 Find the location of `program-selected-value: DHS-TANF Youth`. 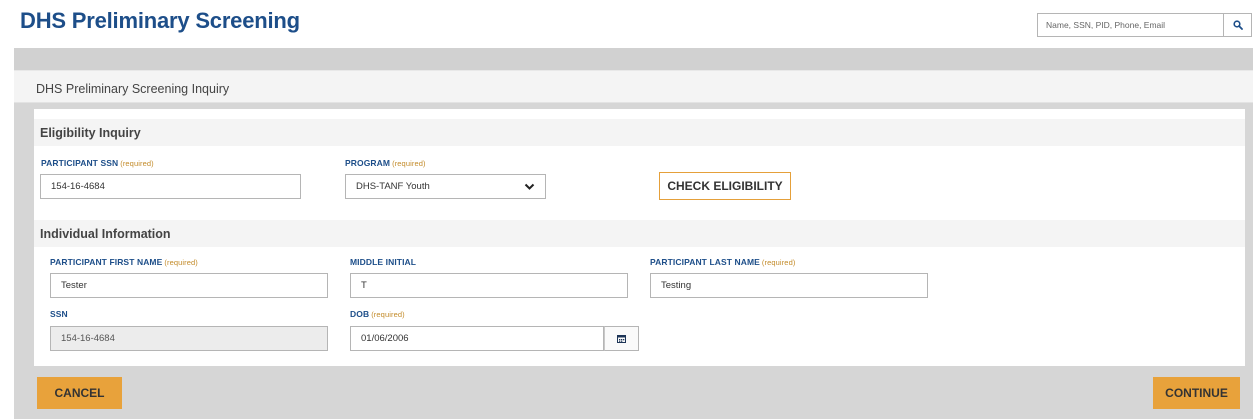

program-selected-value: DHS-TANF Youth is located at coordinates (393, 186).